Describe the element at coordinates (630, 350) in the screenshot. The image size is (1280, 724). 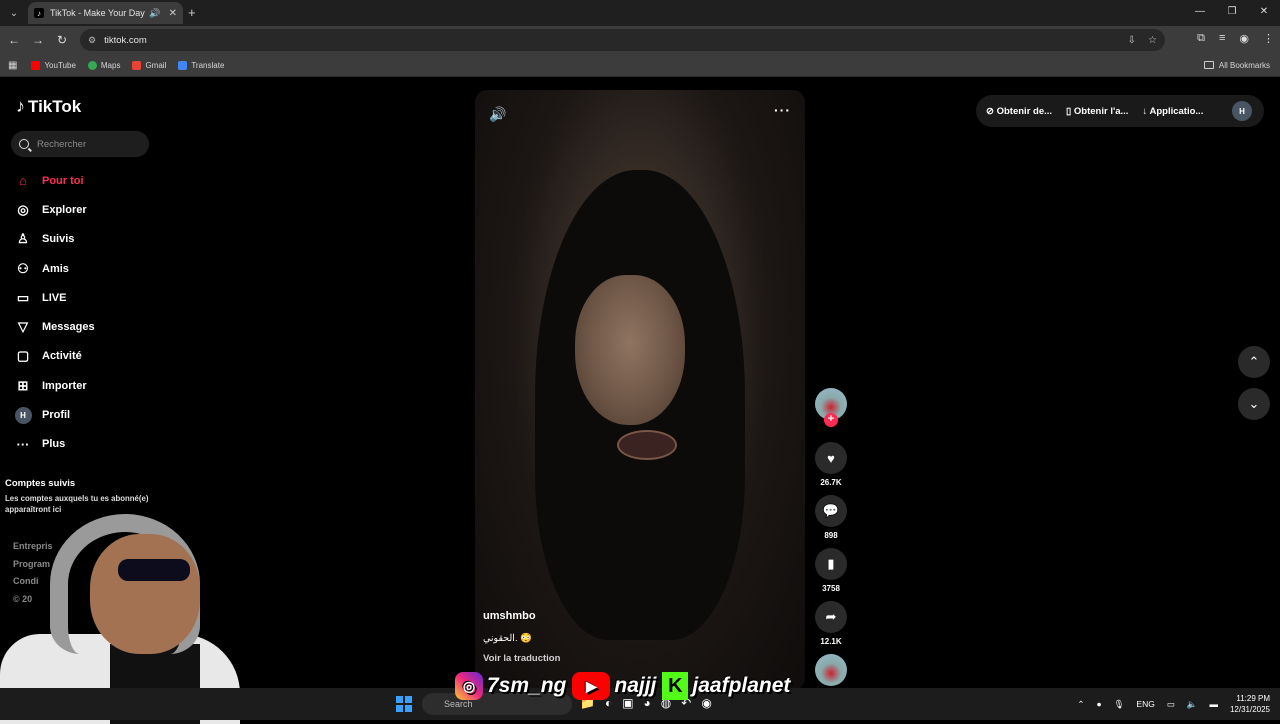
I see `video-frame-face` at that location.